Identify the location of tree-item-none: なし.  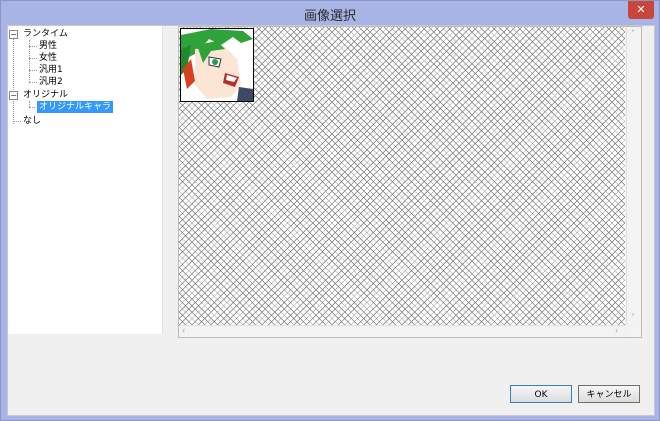
(32, 121).